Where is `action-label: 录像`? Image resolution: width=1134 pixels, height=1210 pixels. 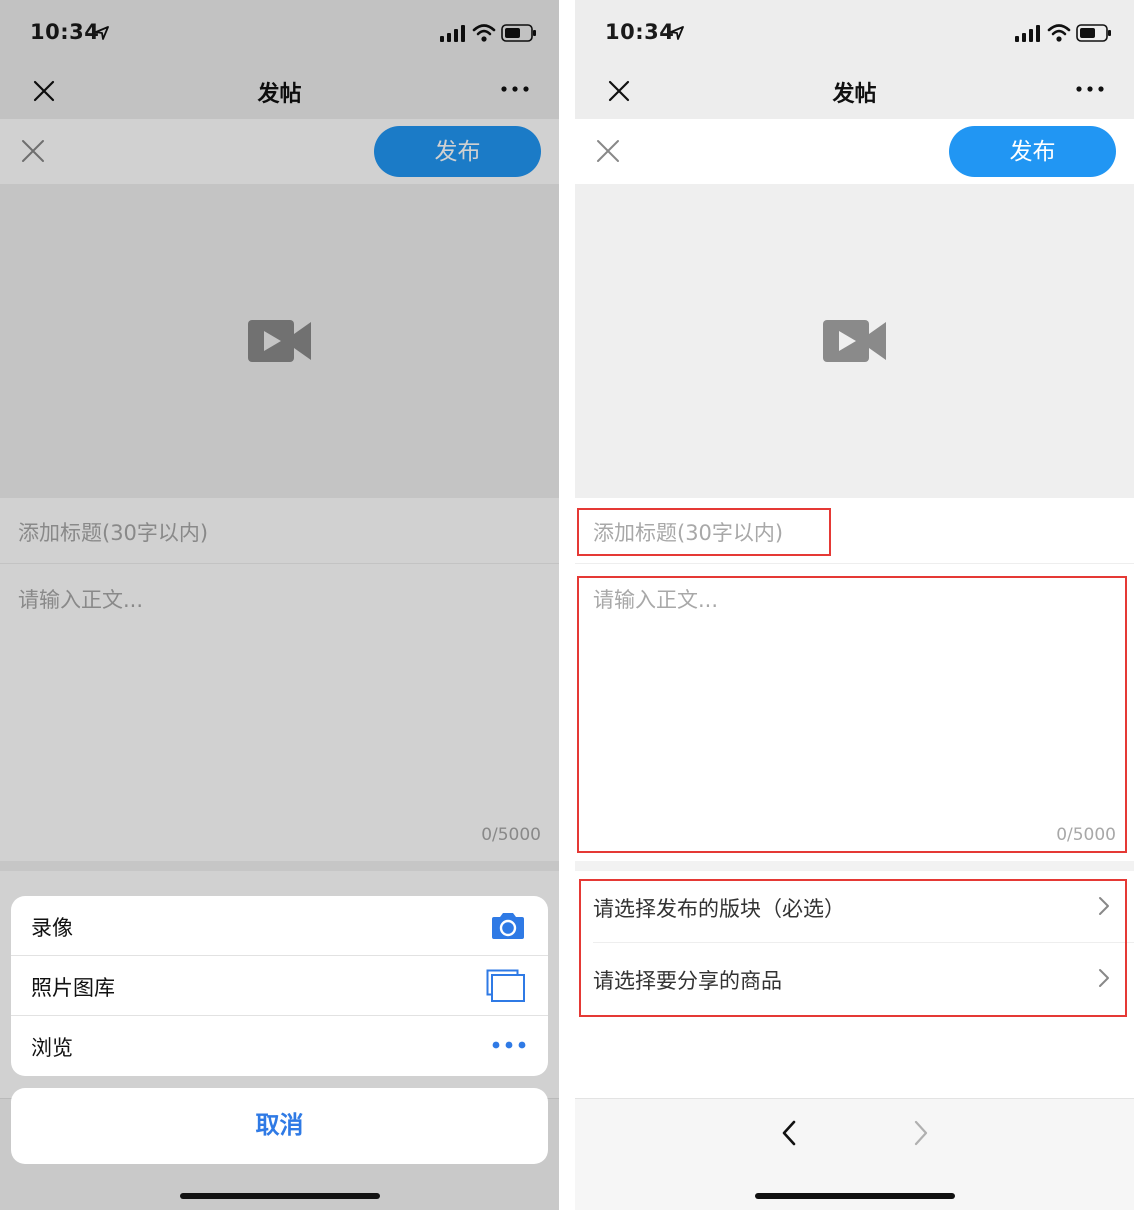
action-label: 录像 is located at coordinates (52, 928).